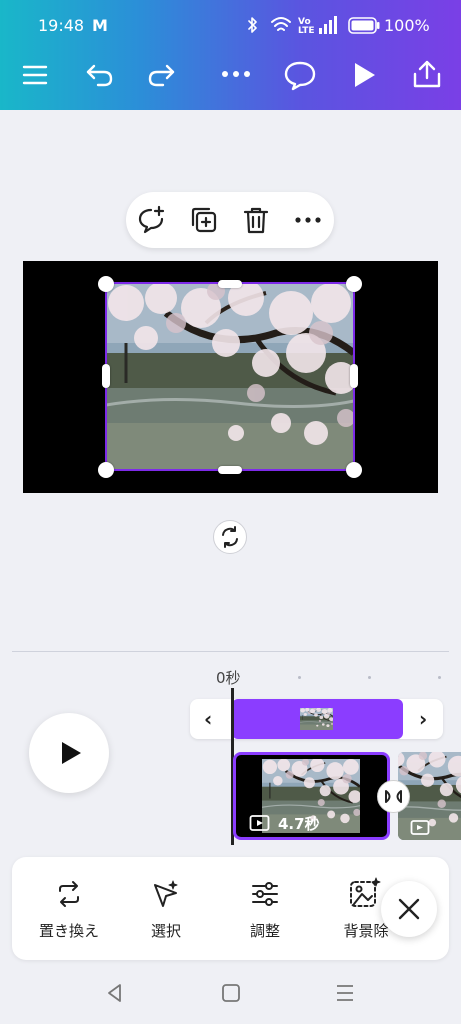 This screenshot has height=1024, width=461. Describe the element at coordinates (423, 719) in the screenshot. I see `chevron-right-icon: ›` at that location.